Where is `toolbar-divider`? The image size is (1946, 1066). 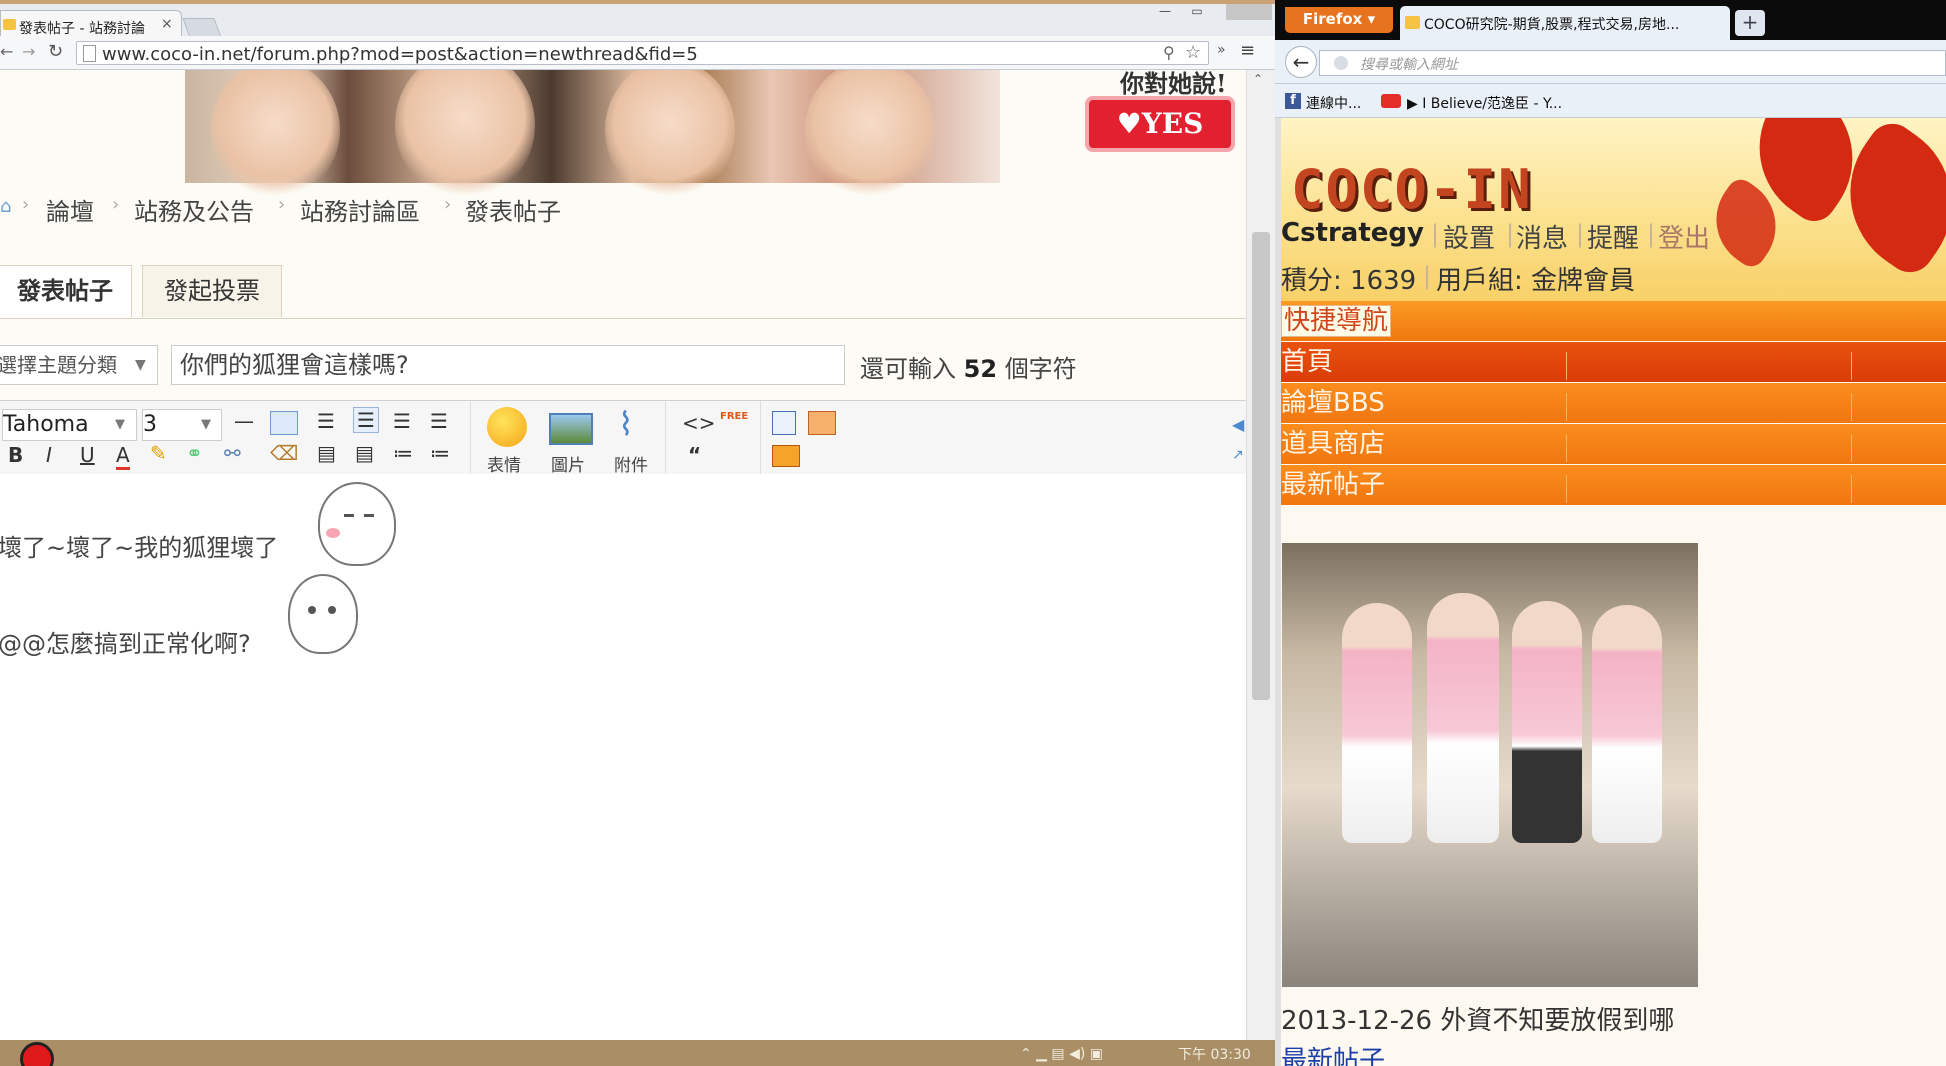 toolbar-divider is located at coordinates (470, 438).